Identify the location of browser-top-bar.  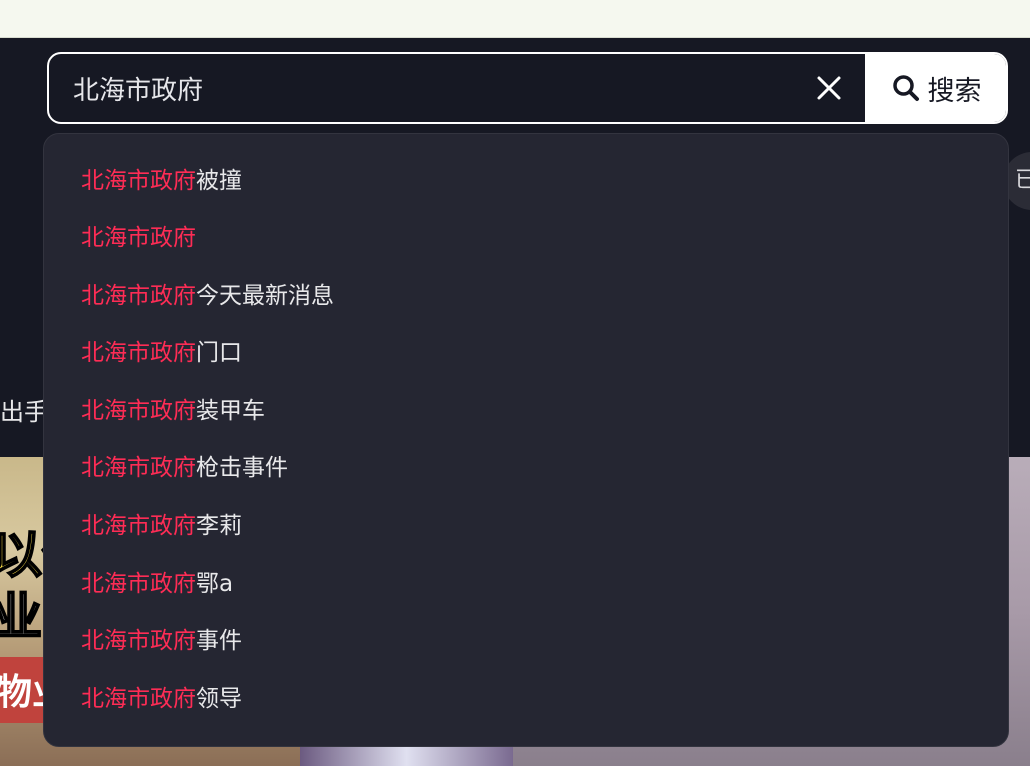
(515, 19).